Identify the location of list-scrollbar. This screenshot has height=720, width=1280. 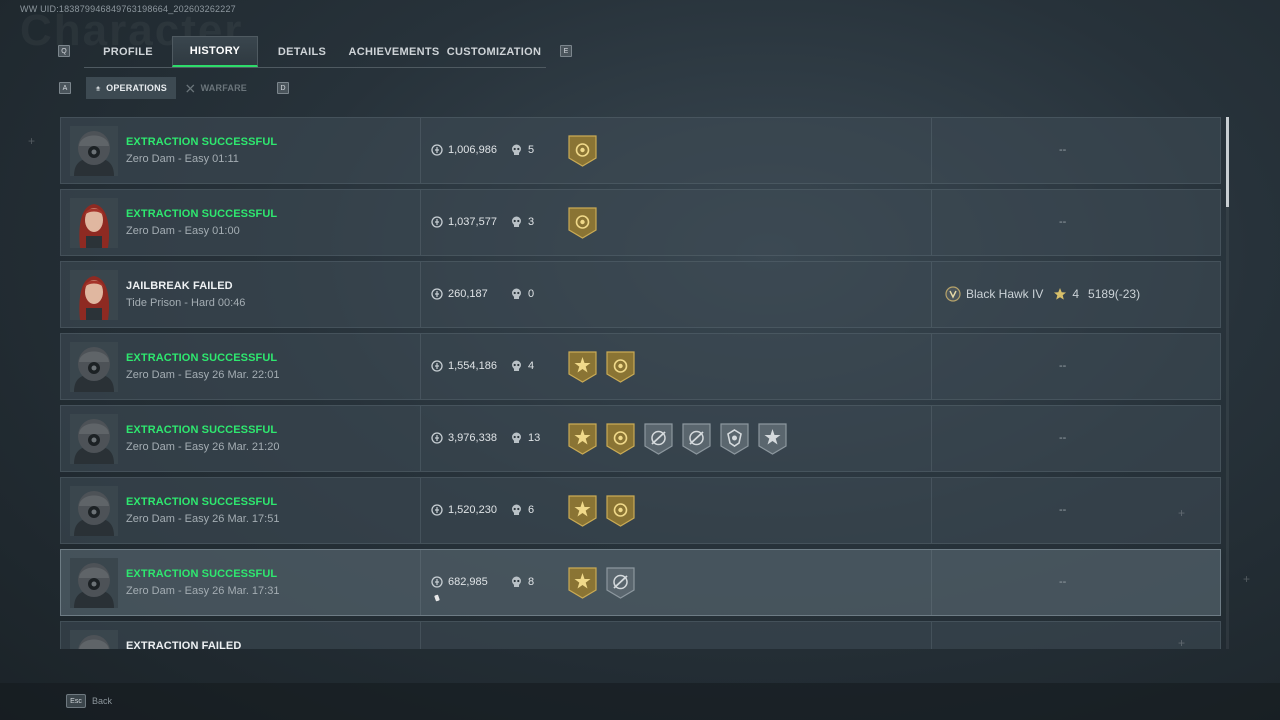
(1227, 383).